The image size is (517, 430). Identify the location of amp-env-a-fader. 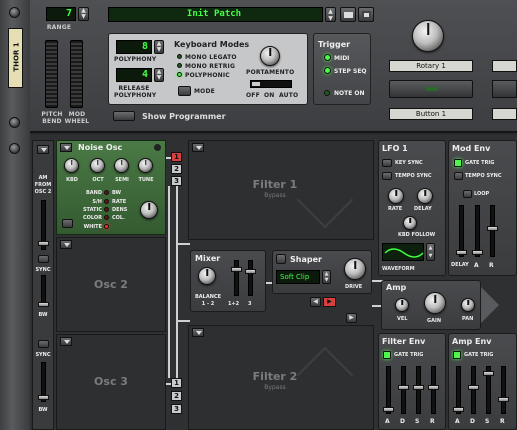
(458, 390).